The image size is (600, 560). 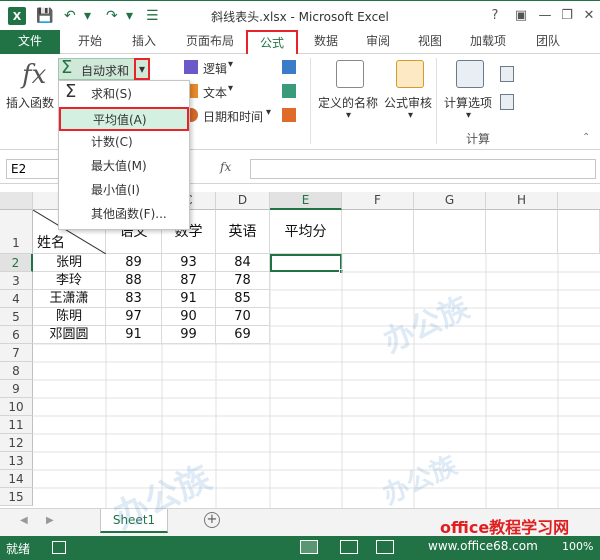 I want to click on text-dropdown-icon: ▾, so click(x=230, y=88).